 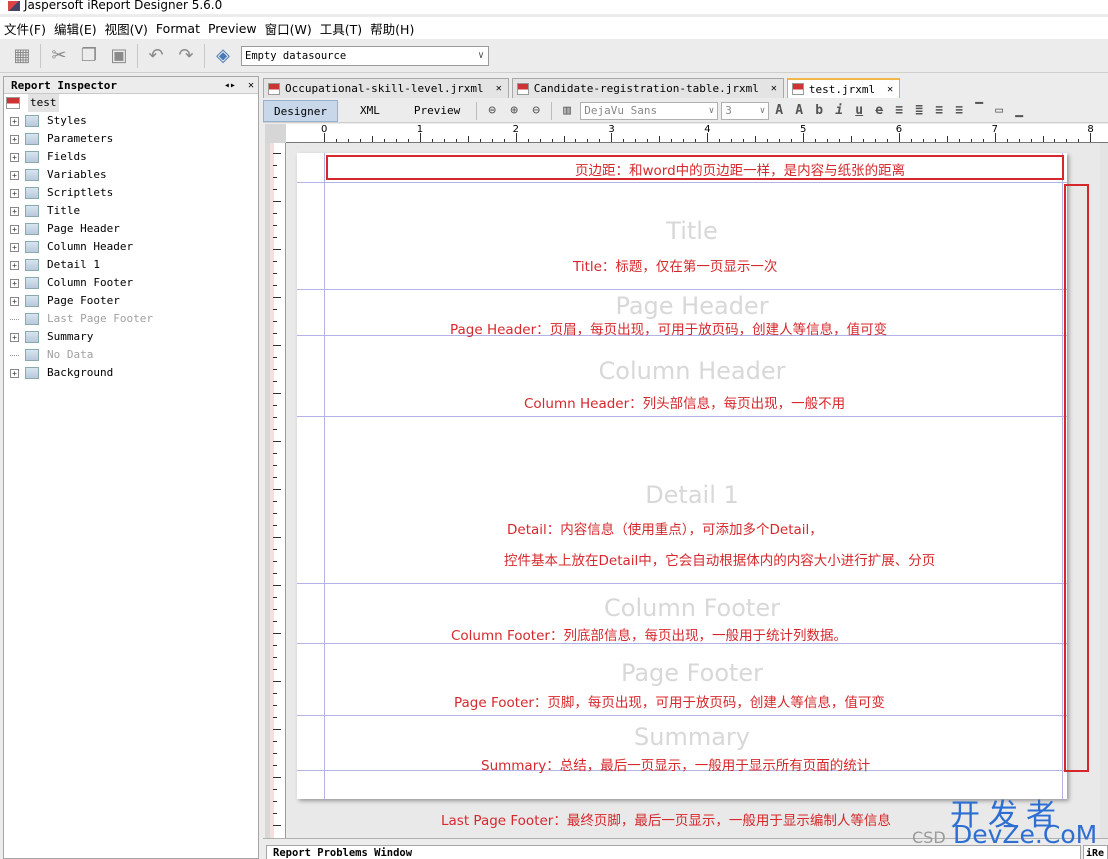 I want to click on italic-icon: i, so click(x=839, y=111).